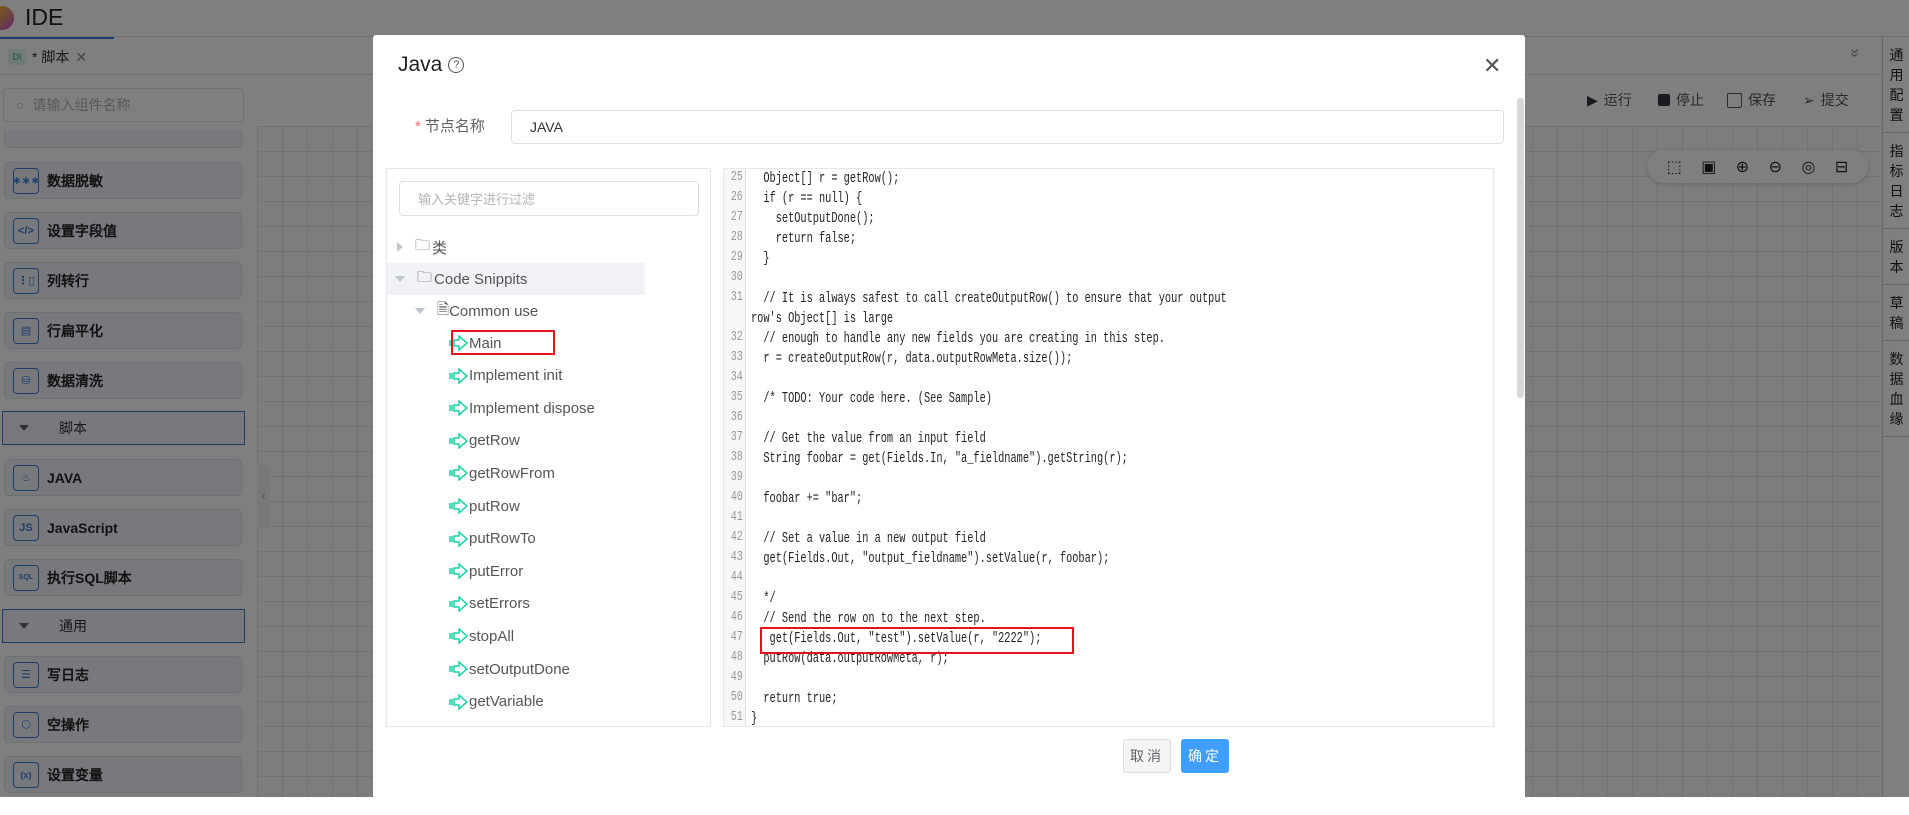  Describe the element at coordinates (1007, 127) in the screenshot. I see `node-name-input: JAVA` at that location.